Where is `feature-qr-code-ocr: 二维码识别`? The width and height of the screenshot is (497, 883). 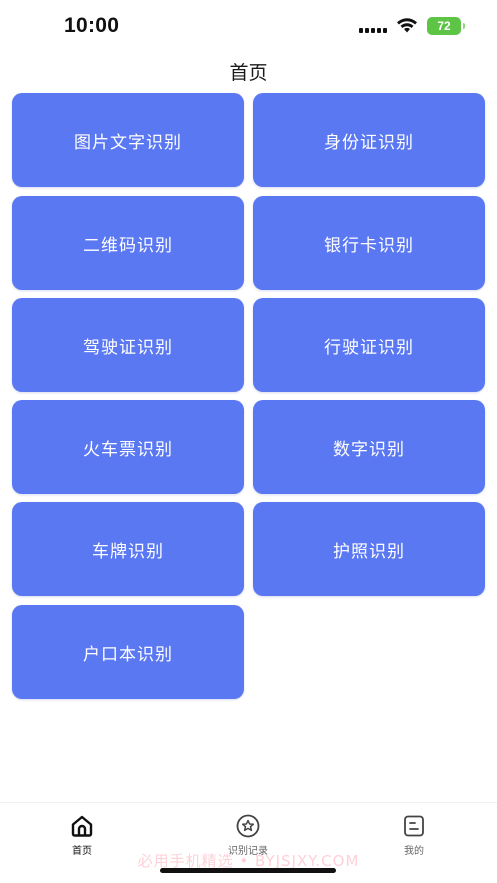 feature-qr-code-ocr: 二维码识别 is located at coordinates (128, 243).